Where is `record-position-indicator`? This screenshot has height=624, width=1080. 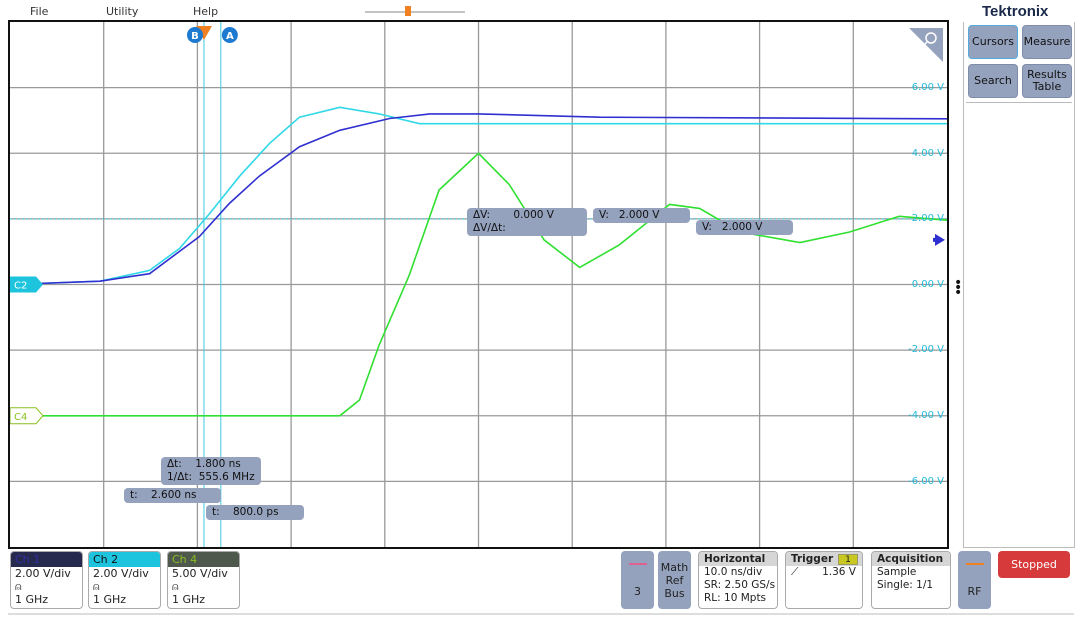 record-position-indicator is located at coordinates (415, 11).